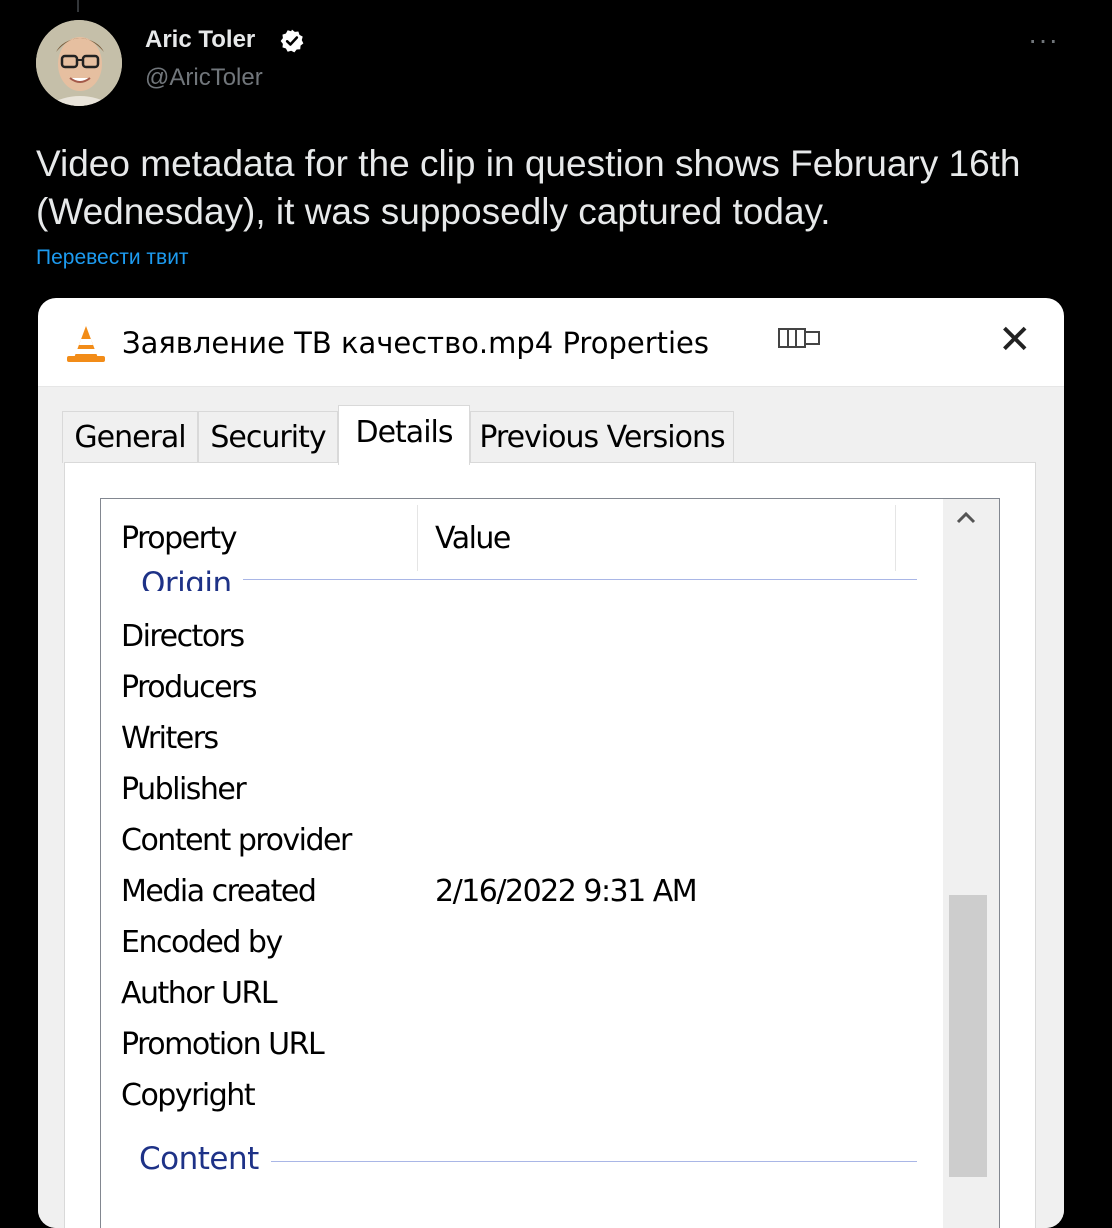  I want to click on author-handle: @AricToler, so click(204, 78).